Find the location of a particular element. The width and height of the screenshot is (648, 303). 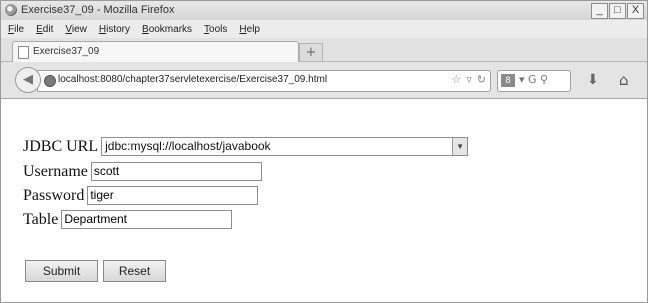

menu-edit: Edit is located at coordinates (44, 29).